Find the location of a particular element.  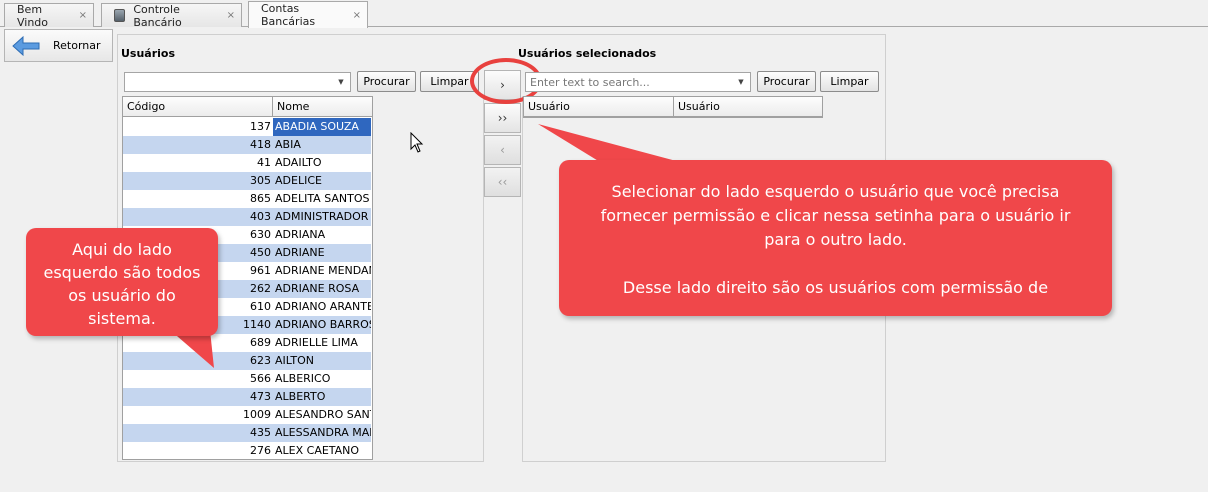

tab-label: Contas Bancárias is located at coordinates (288, 15).